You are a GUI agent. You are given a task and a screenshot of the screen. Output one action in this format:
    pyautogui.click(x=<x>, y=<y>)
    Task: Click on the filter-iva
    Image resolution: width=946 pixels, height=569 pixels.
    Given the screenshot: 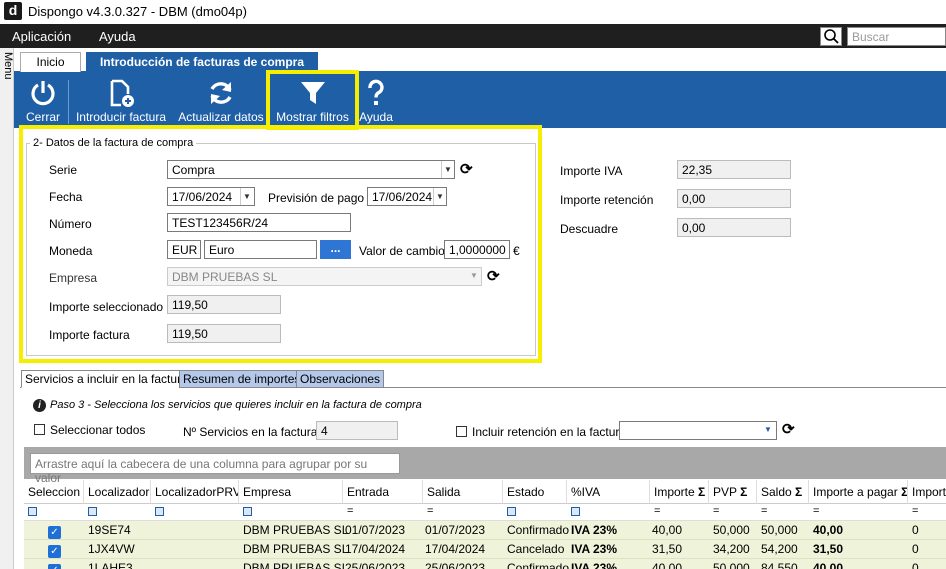 What is the action you would take?
    pyautogui.click(x=608, y=512)
    